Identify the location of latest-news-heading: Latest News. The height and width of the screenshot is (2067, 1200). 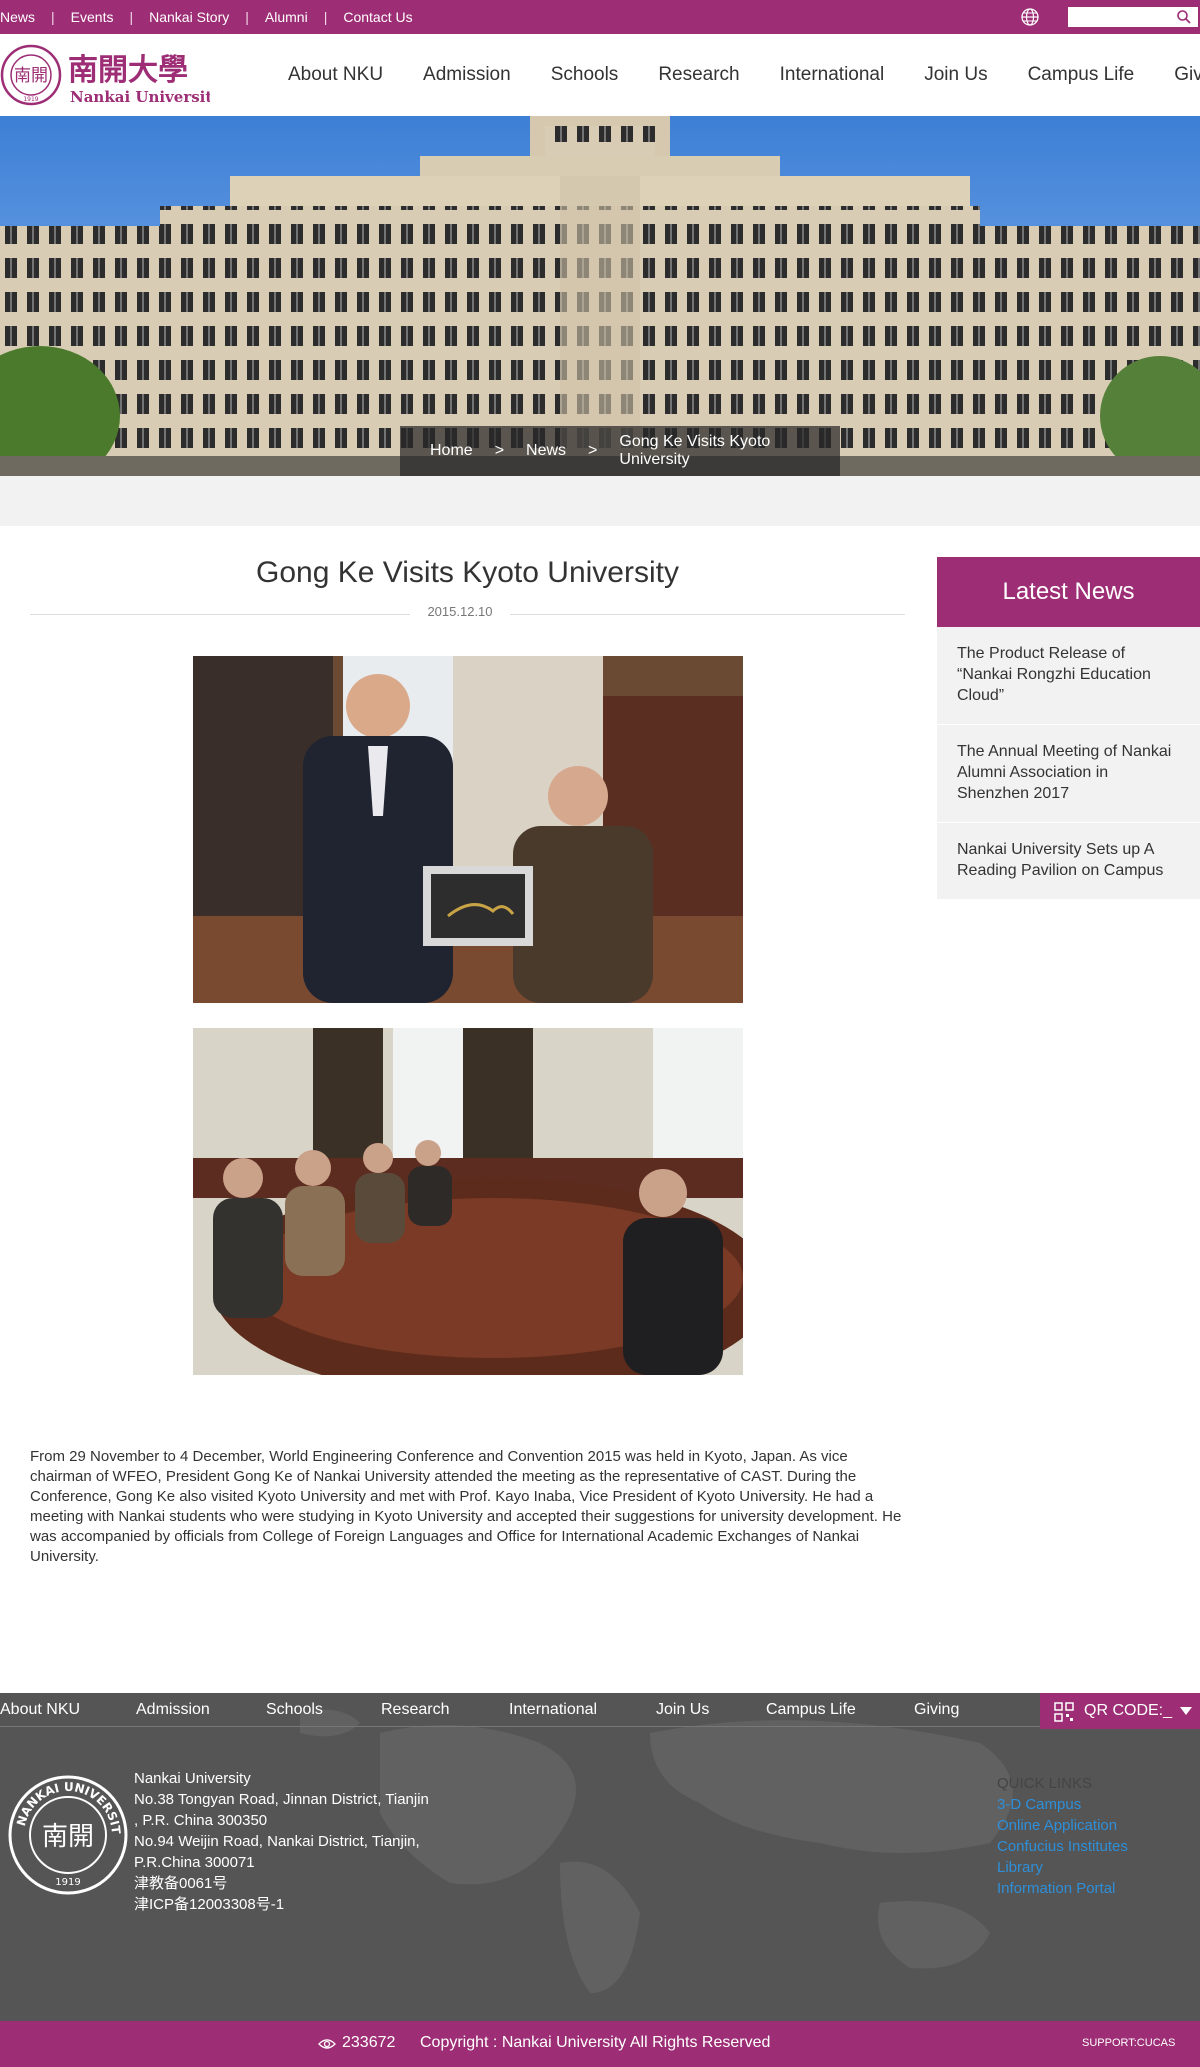
(1068, 592).